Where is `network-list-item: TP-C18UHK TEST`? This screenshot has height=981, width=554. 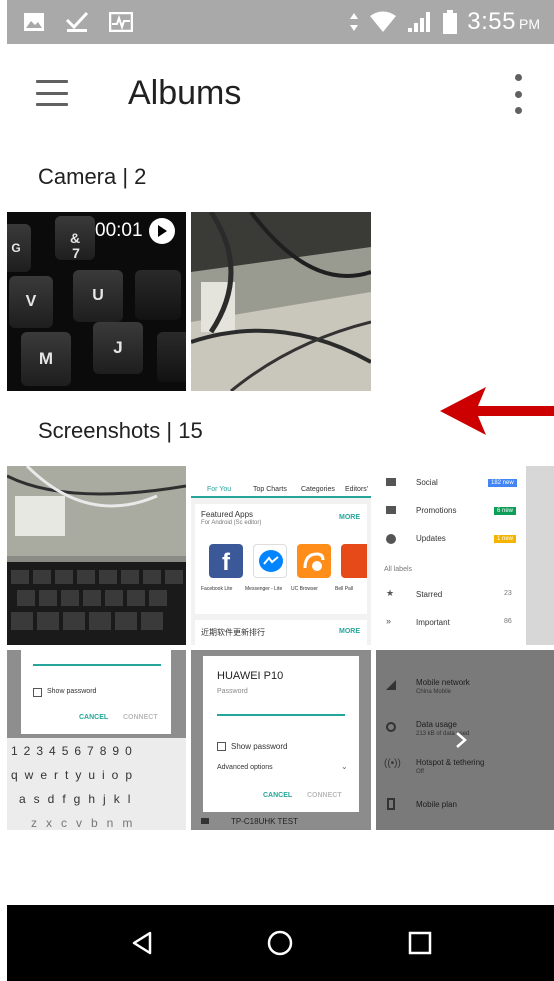 network-list-item: TP-C18UHK TEST is located at coordinates (264, 821).